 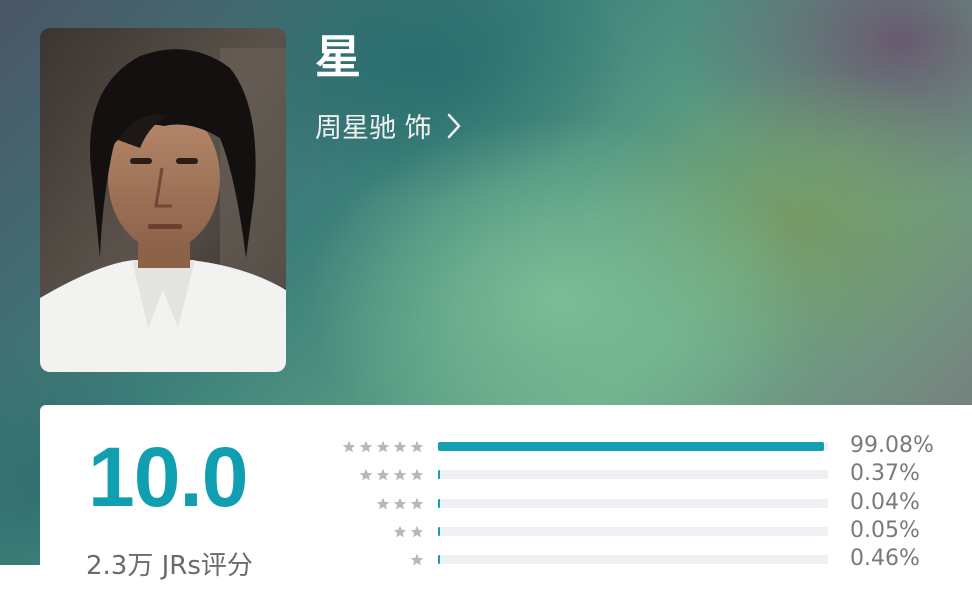 I want to click on rating-percent: 0.05%, so click(x=885, y=530).